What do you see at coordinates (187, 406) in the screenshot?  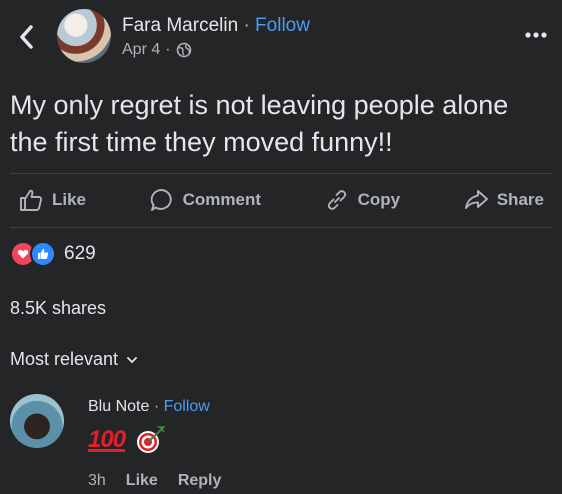 I see `commenter-follow-button: Follow` at bounding box center [187, 406].